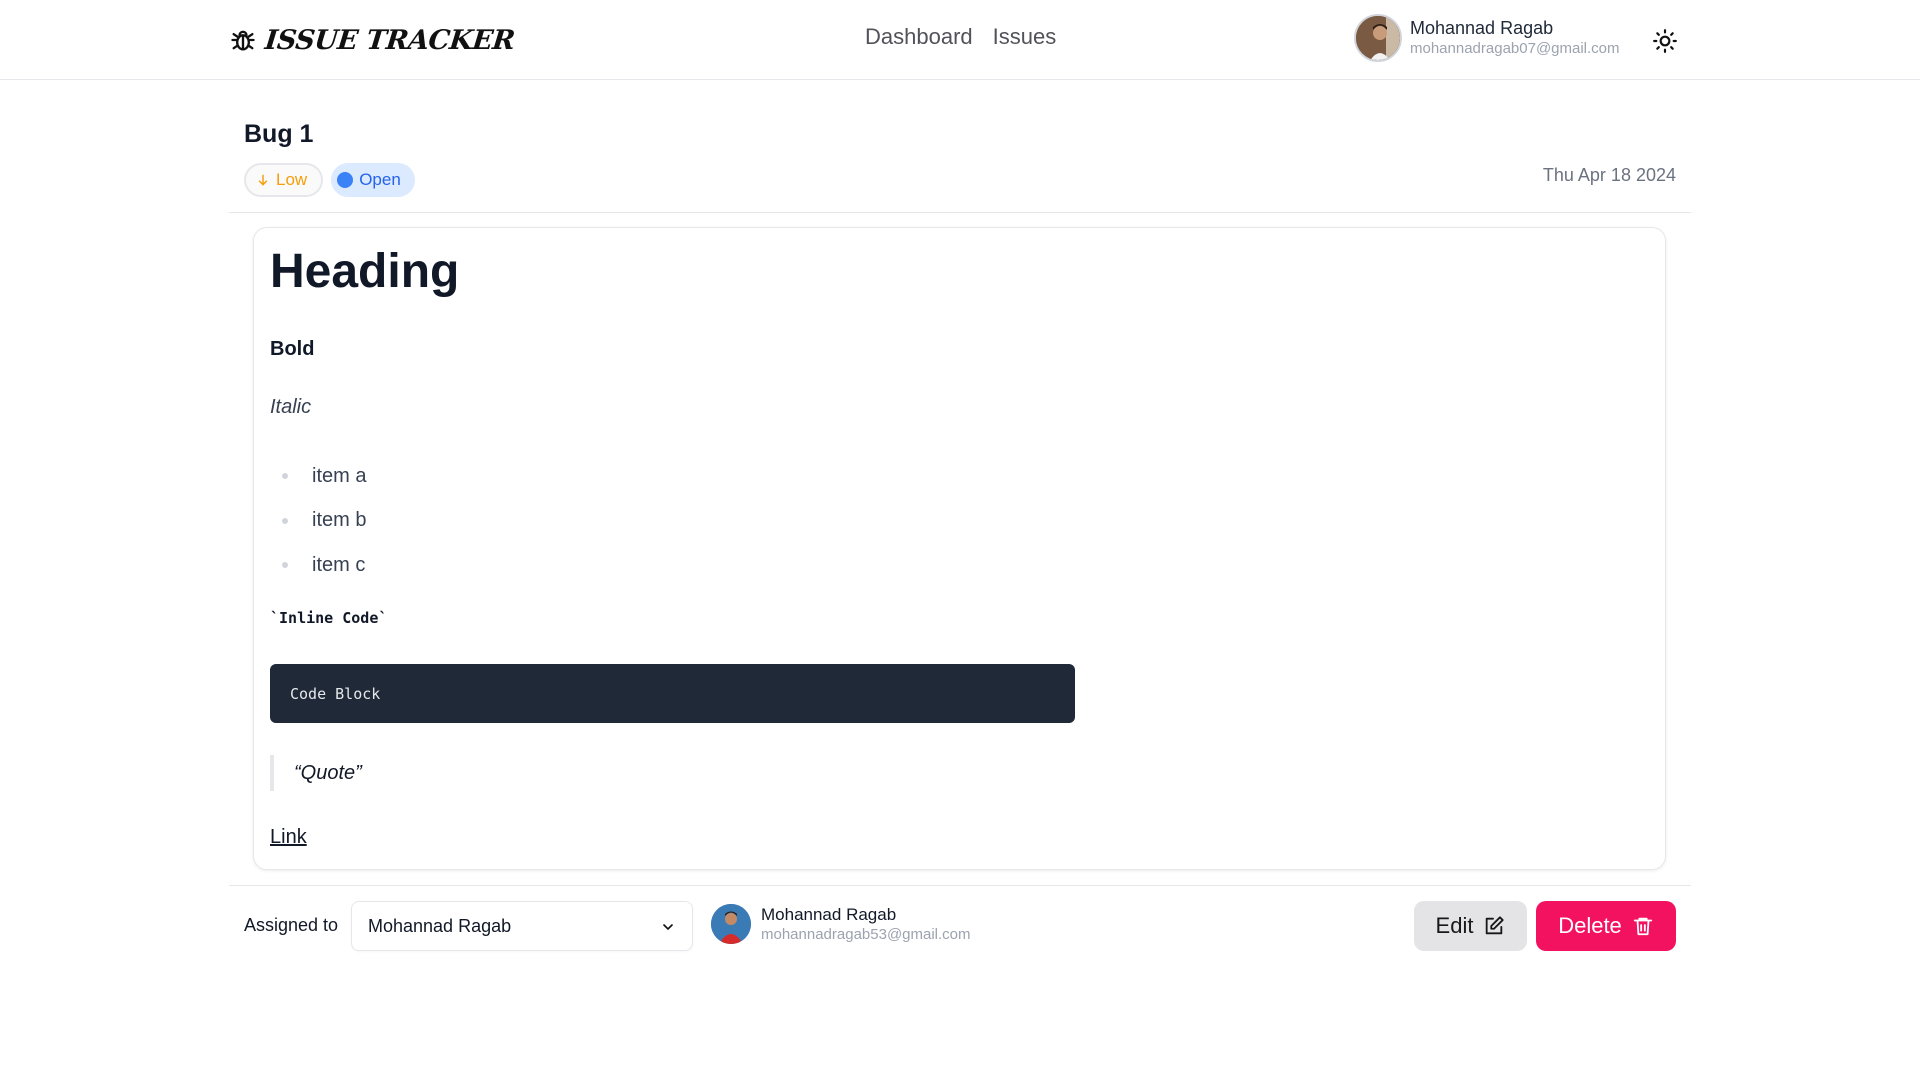 The width and height of the screenshot is (1920, 1080). I want to click on bug-icon, so click(243, 40).